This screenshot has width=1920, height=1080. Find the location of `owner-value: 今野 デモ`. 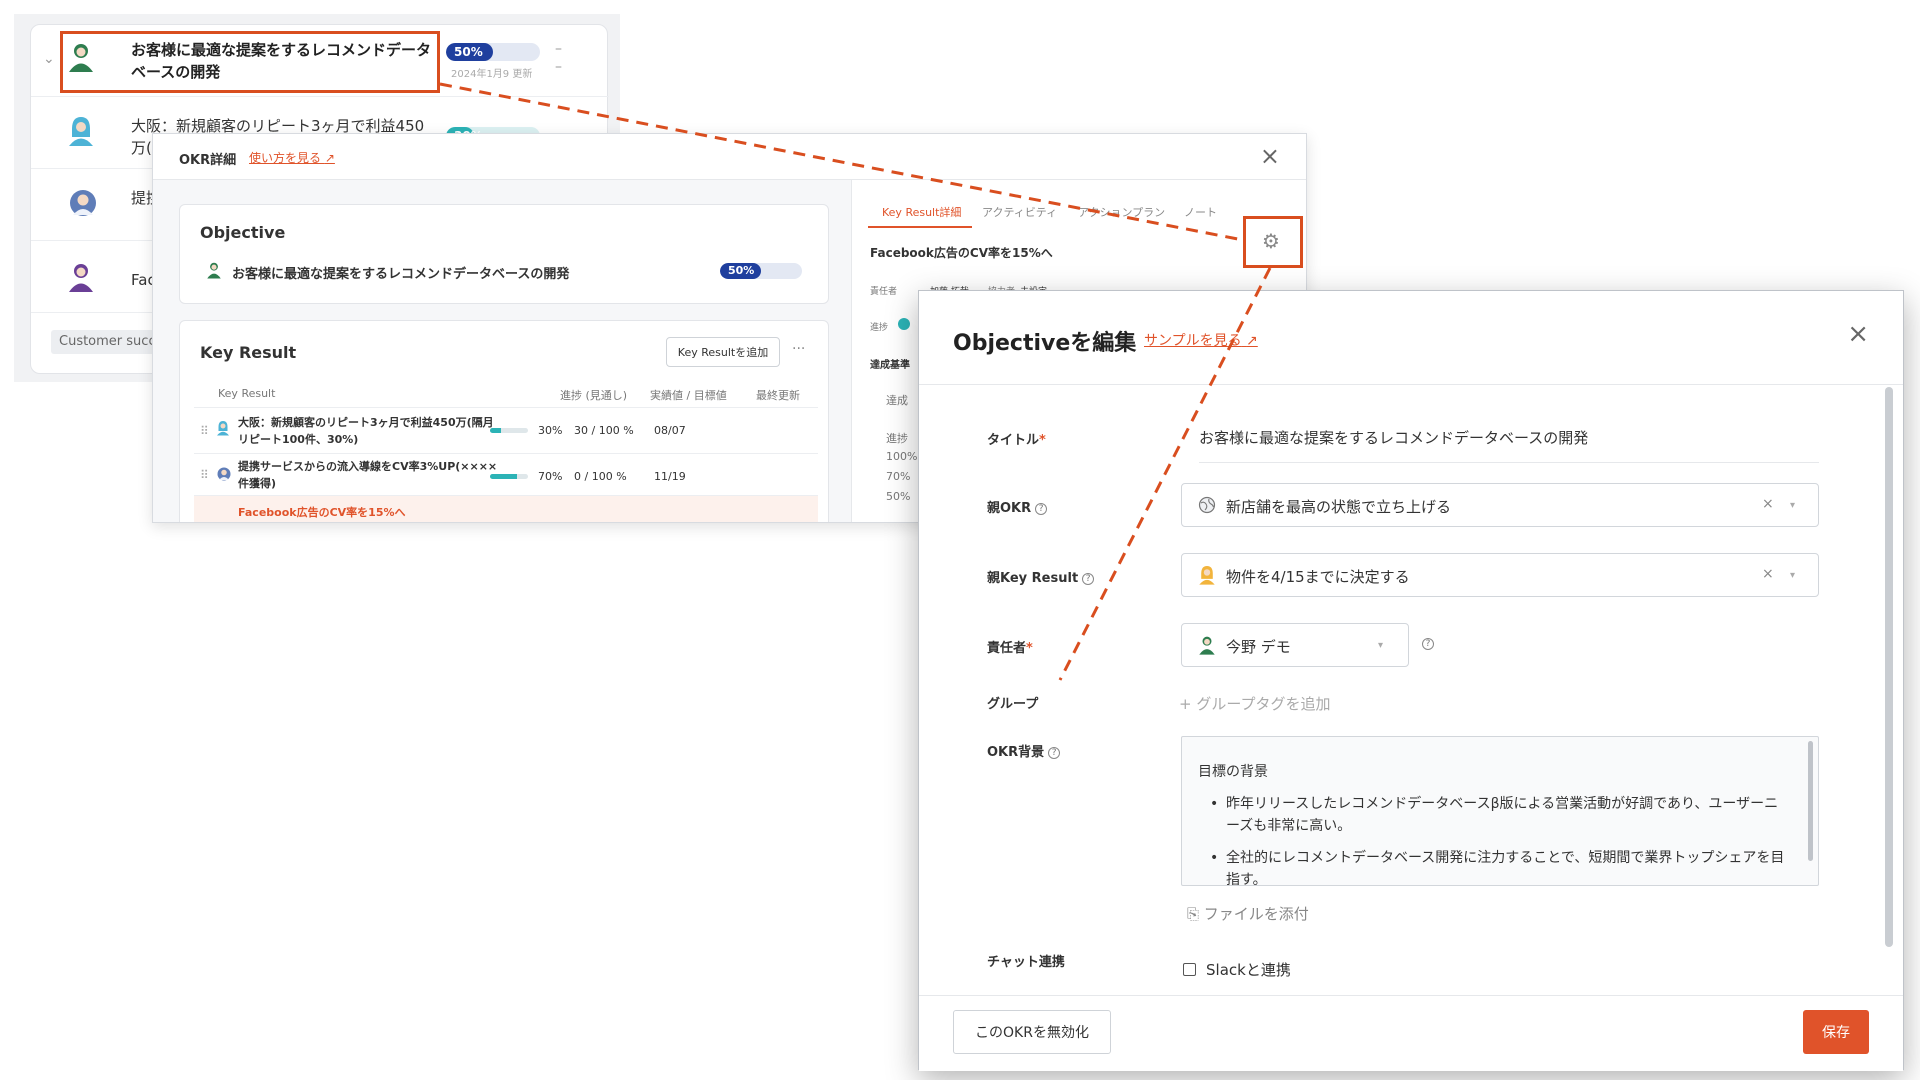

owner-value: 今野 デモ is located at coordinates (1258, 647).